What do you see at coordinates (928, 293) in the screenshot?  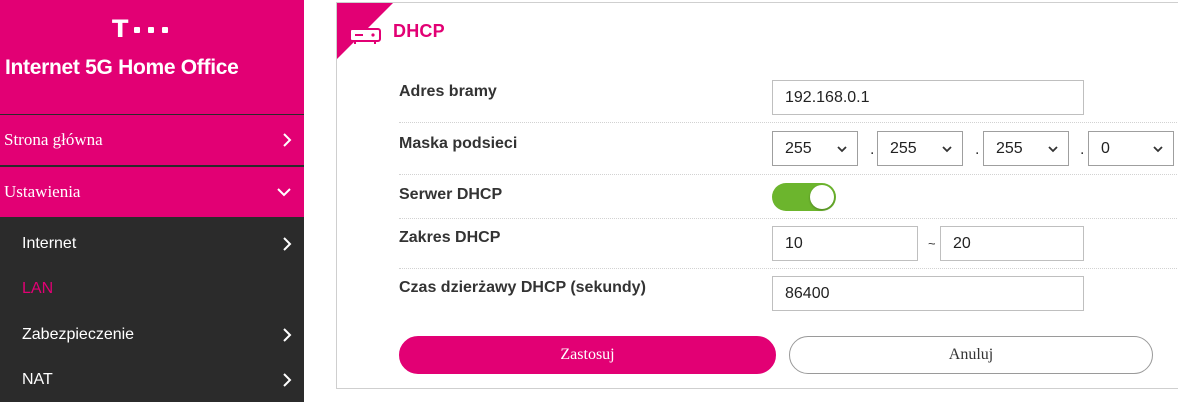 I see `lease-time-input: 86400` at bounding box center [928, 293].